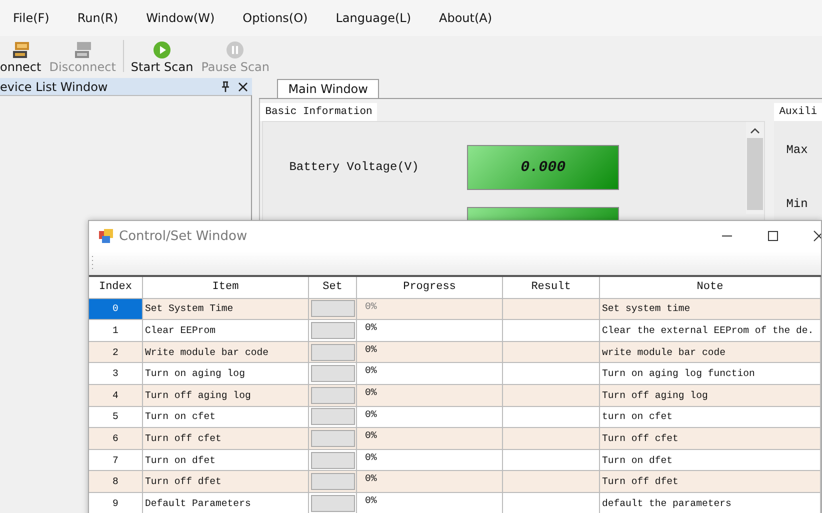 This screenshot has height=513, width=822. Describe the element at coordinates (755, 174) in the screenshot. I see `scroll-thumb` at that location.